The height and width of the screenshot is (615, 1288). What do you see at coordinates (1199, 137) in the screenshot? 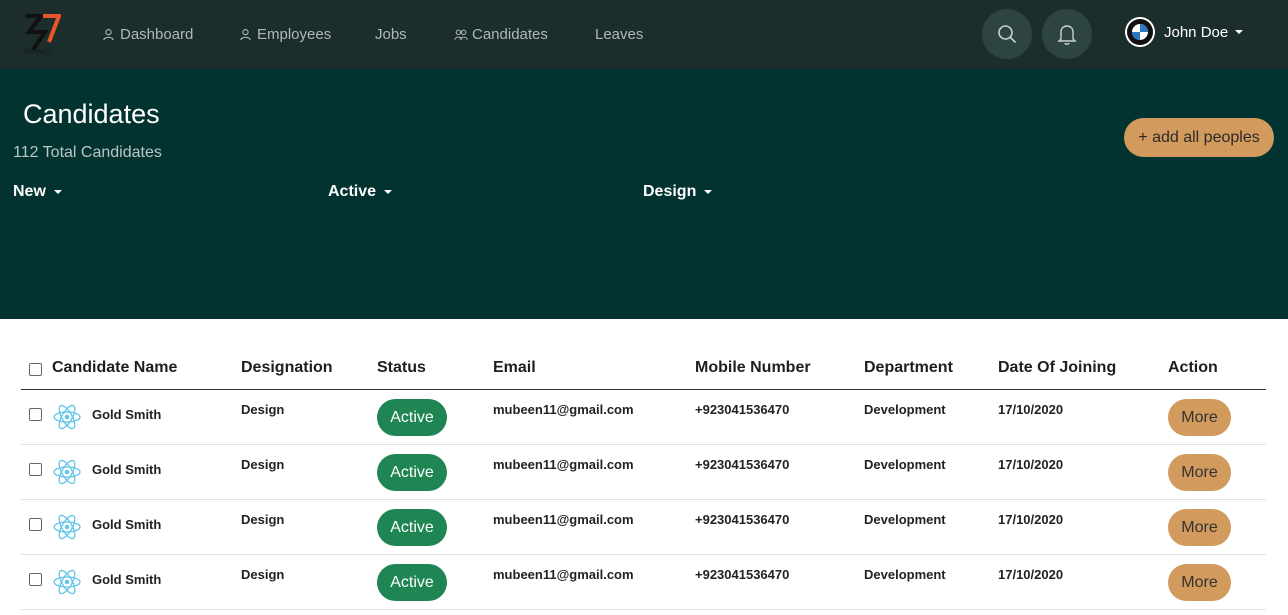
I see `add-all-peoples-button: + add all peoples` at bounding box center [1199, 137].